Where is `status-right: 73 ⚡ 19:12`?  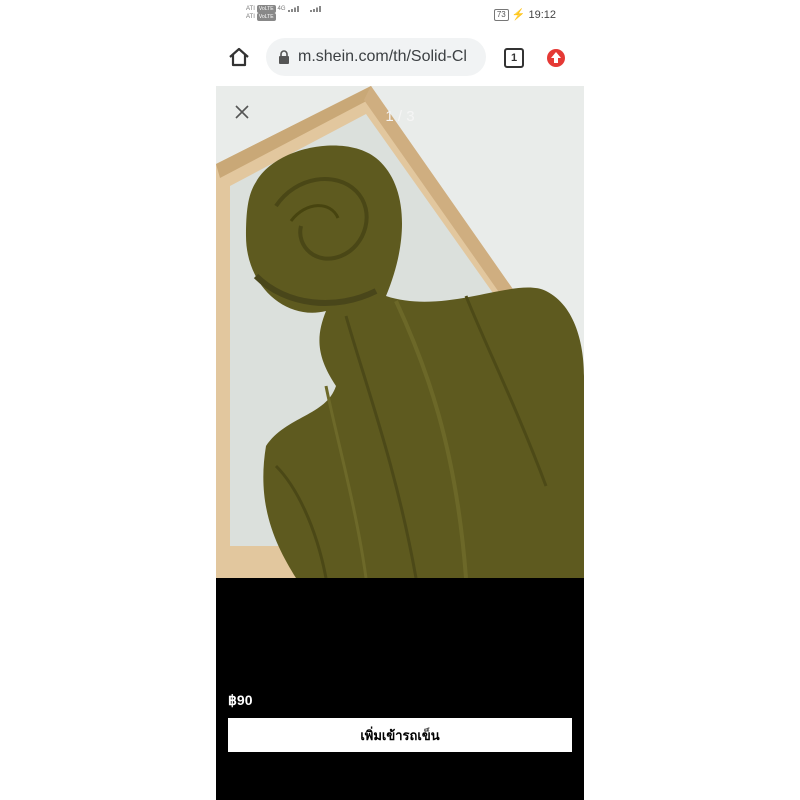
status-right: 73 ⚡ 19:12 is located at coordinates (524, 14).